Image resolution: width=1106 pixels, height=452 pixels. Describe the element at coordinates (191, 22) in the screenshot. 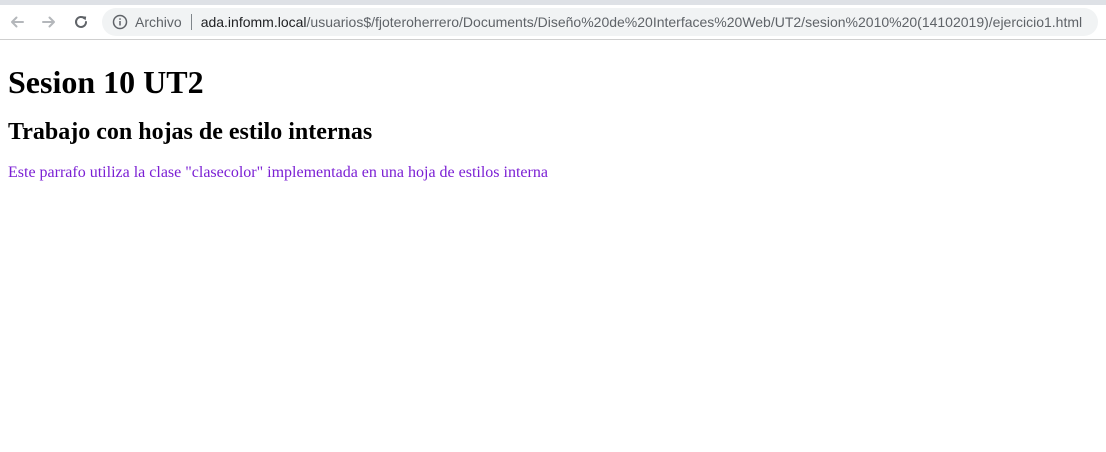

I see `address-separator` at that location.